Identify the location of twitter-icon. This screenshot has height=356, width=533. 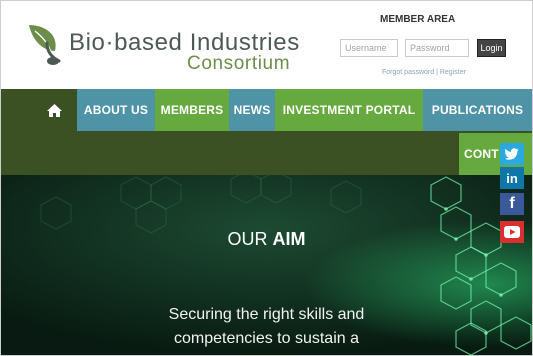
(512, 154).